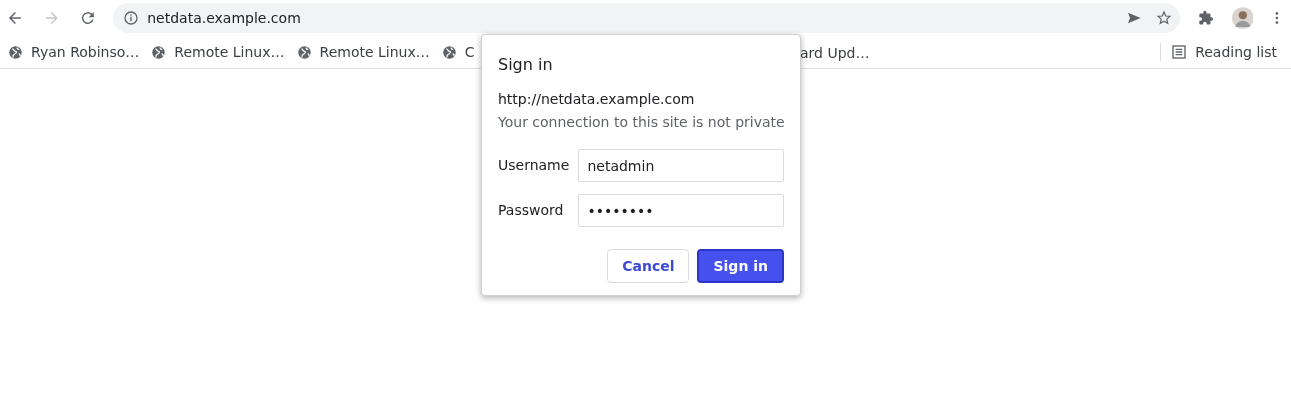  I want to click on connection-warning: Your connection to this site is not private, so click(641, 122).